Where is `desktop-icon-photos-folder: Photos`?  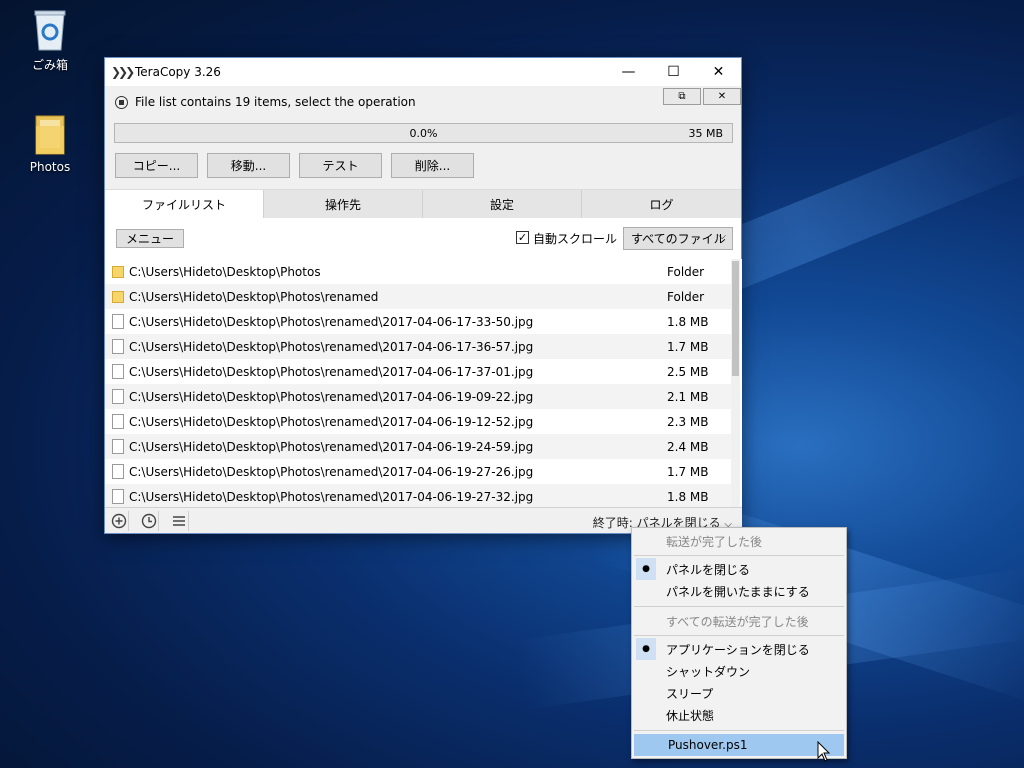 desktop-icon-photos-folder: Photos is located at coordinates (50, 143).